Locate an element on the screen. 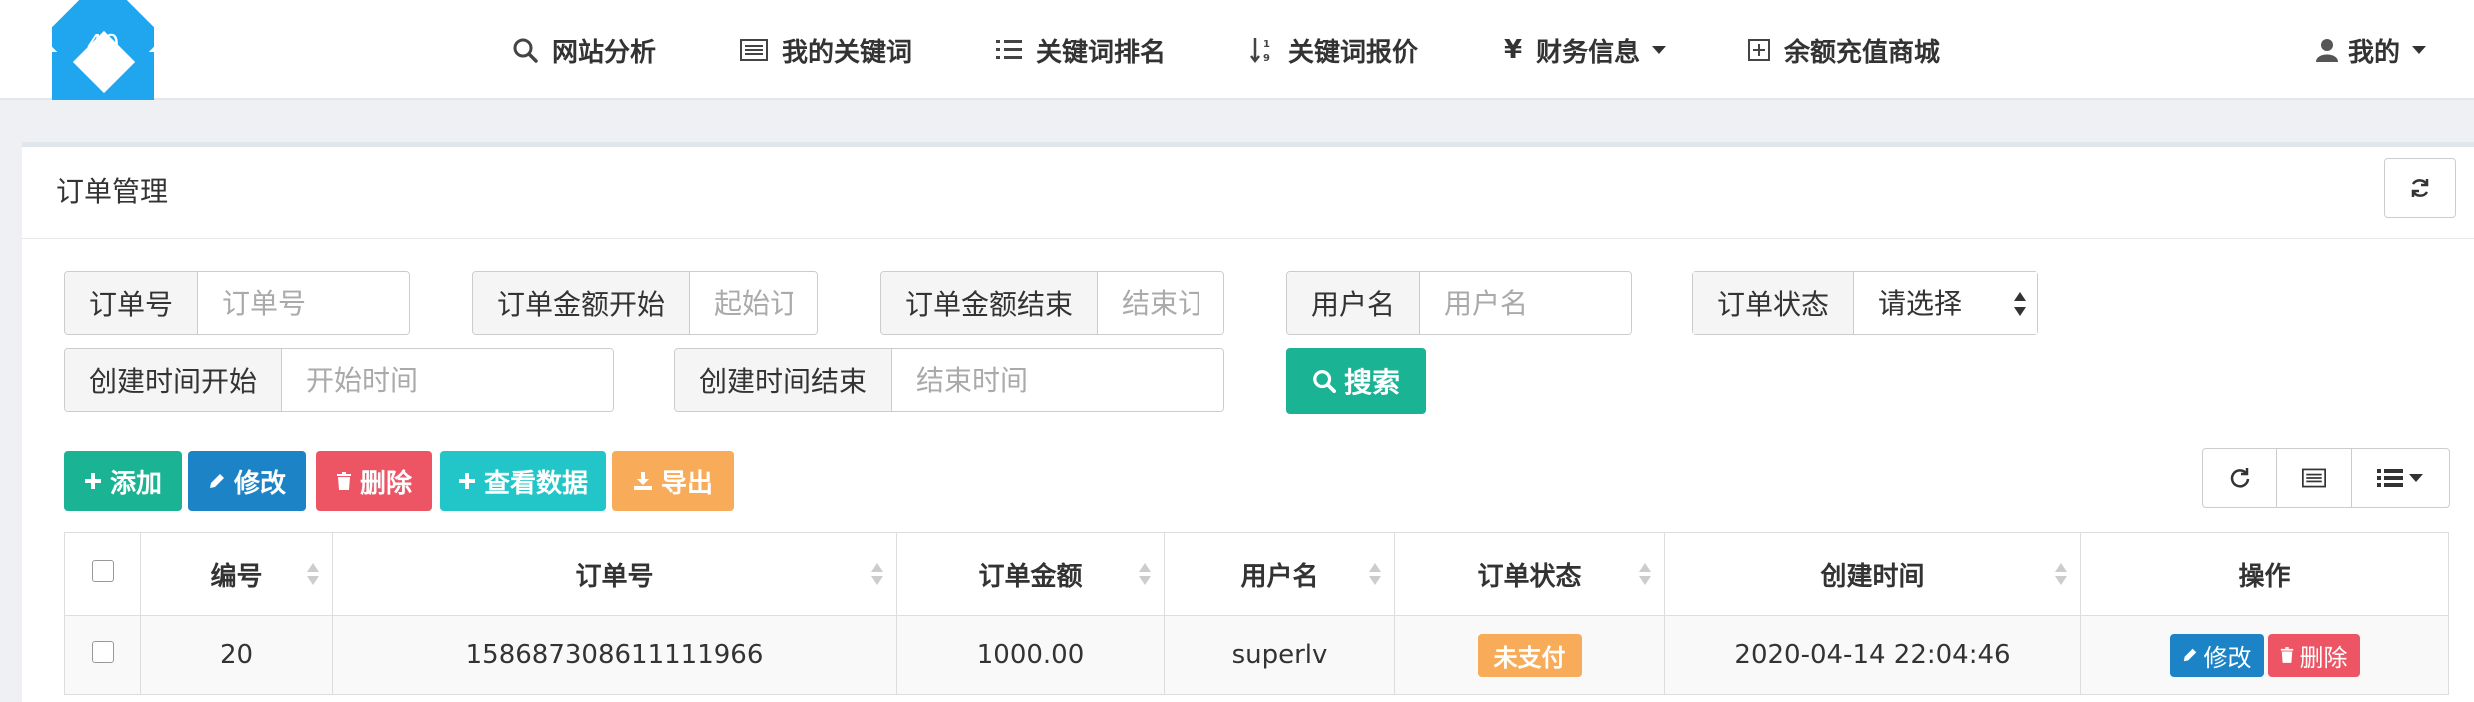 The image size is (2474, 702). created-end-input is located at coordinates (1057, 380).